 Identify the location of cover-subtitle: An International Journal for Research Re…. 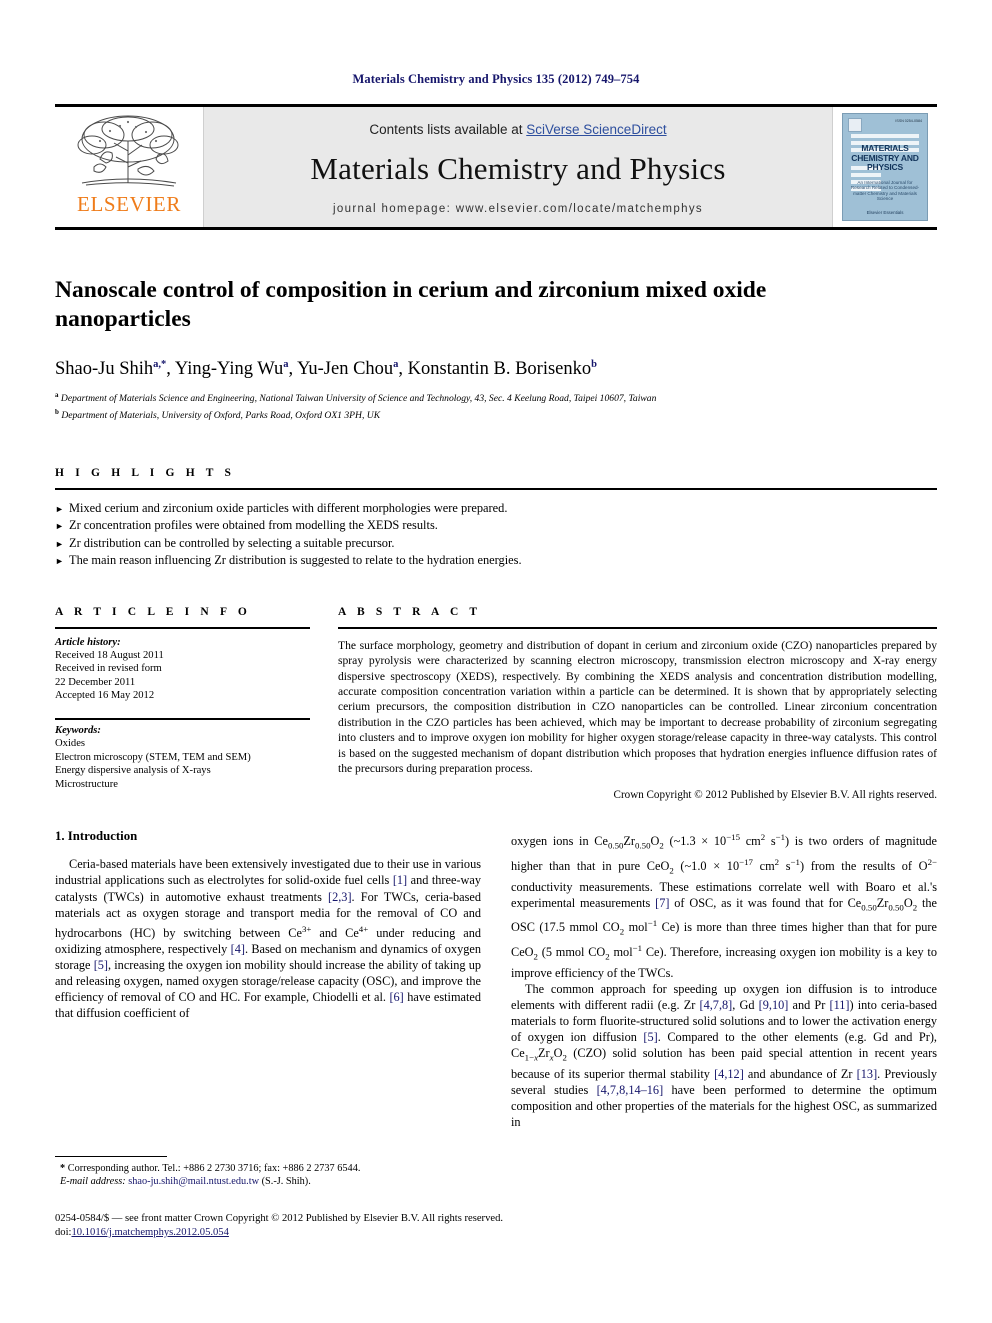
(885, 191).